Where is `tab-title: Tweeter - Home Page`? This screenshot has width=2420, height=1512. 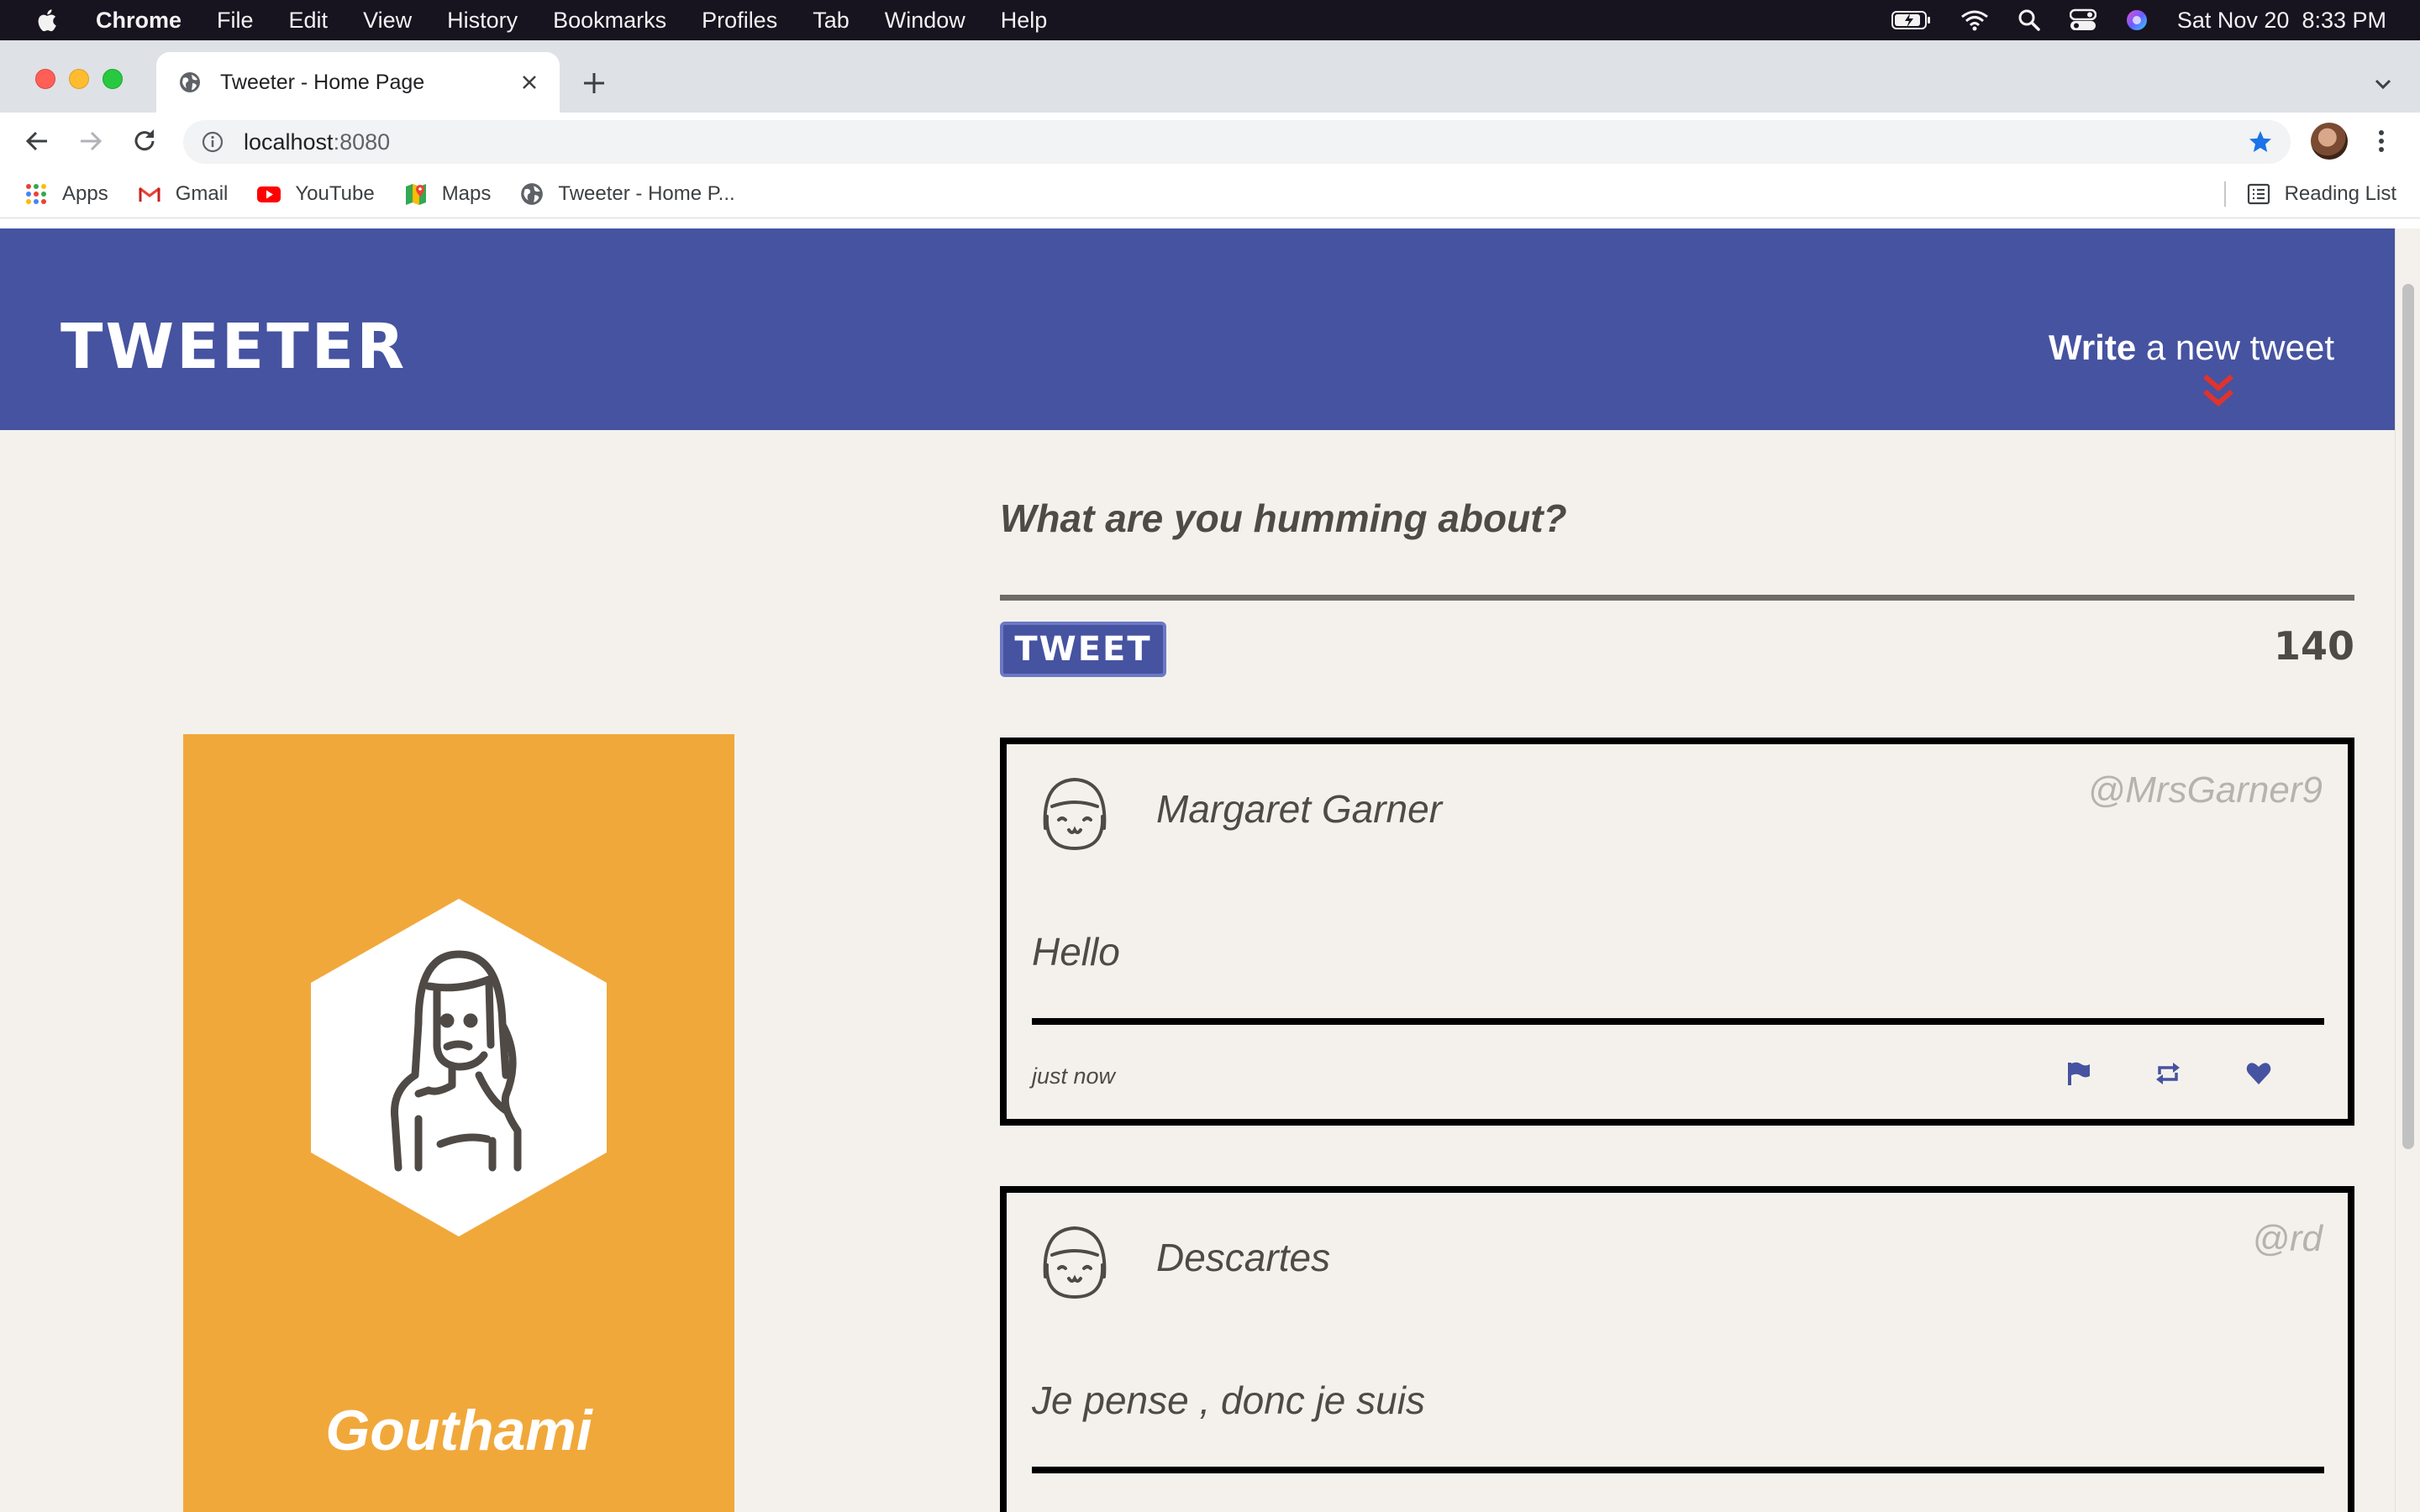
tab-title: Tweeter - Home Page is located at coordinates (322, 82).